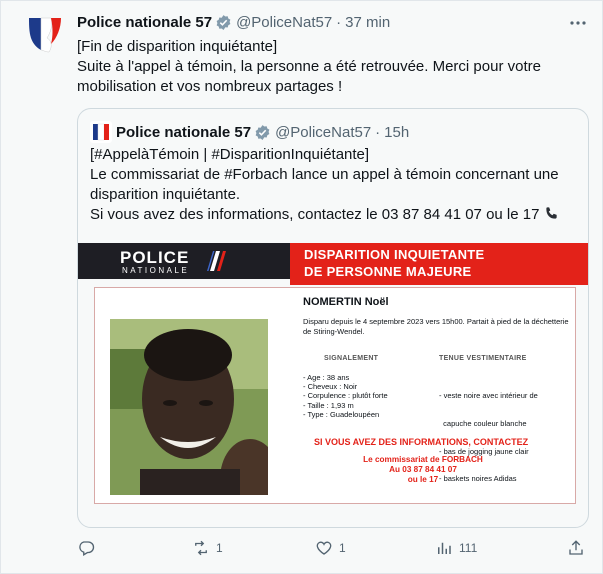  I want to click on quote-line: disparition inquiétante., so click(165, 194).